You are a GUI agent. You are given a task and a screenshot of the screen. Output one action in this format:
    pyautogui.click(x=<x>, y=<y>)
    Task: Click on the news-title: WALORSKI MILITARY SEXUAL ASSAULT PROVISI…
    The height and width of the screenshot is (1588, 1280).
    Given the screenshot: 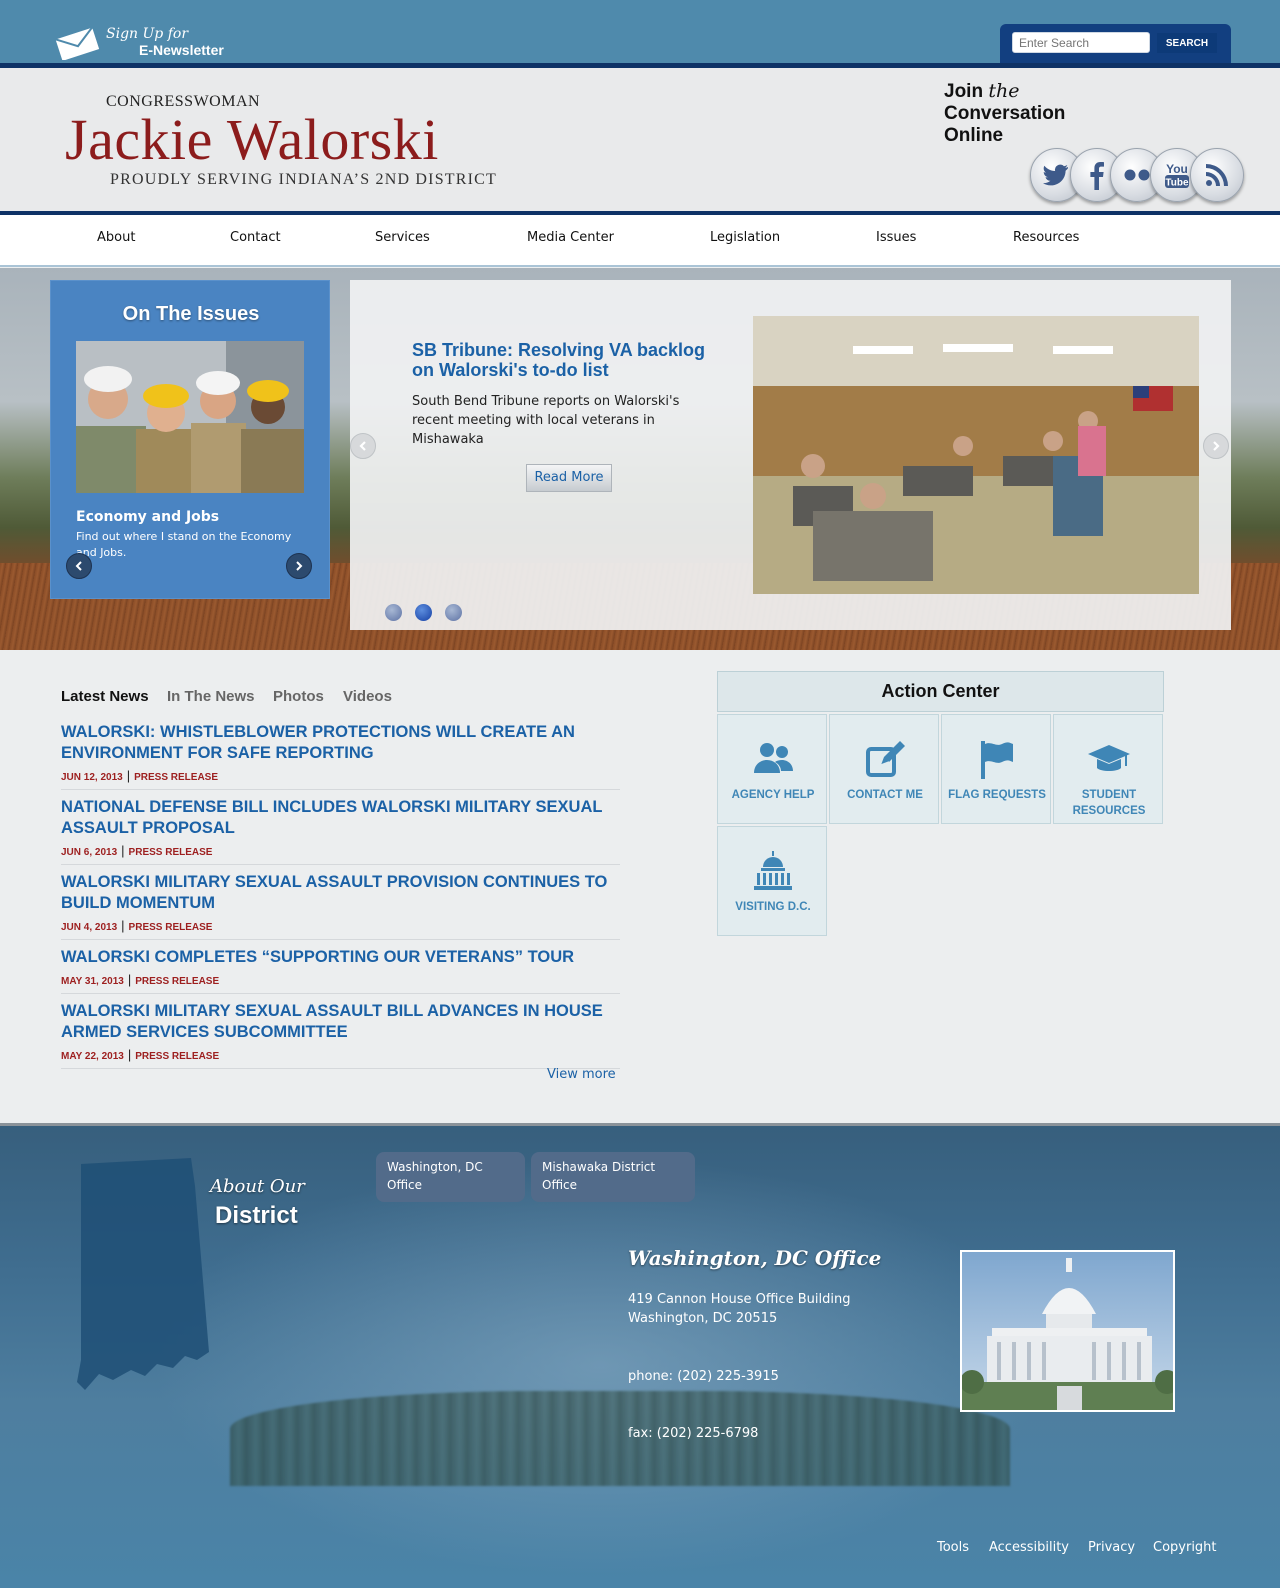 What is the action you would take?
    pyautogui.click(x=340, y=893)
    